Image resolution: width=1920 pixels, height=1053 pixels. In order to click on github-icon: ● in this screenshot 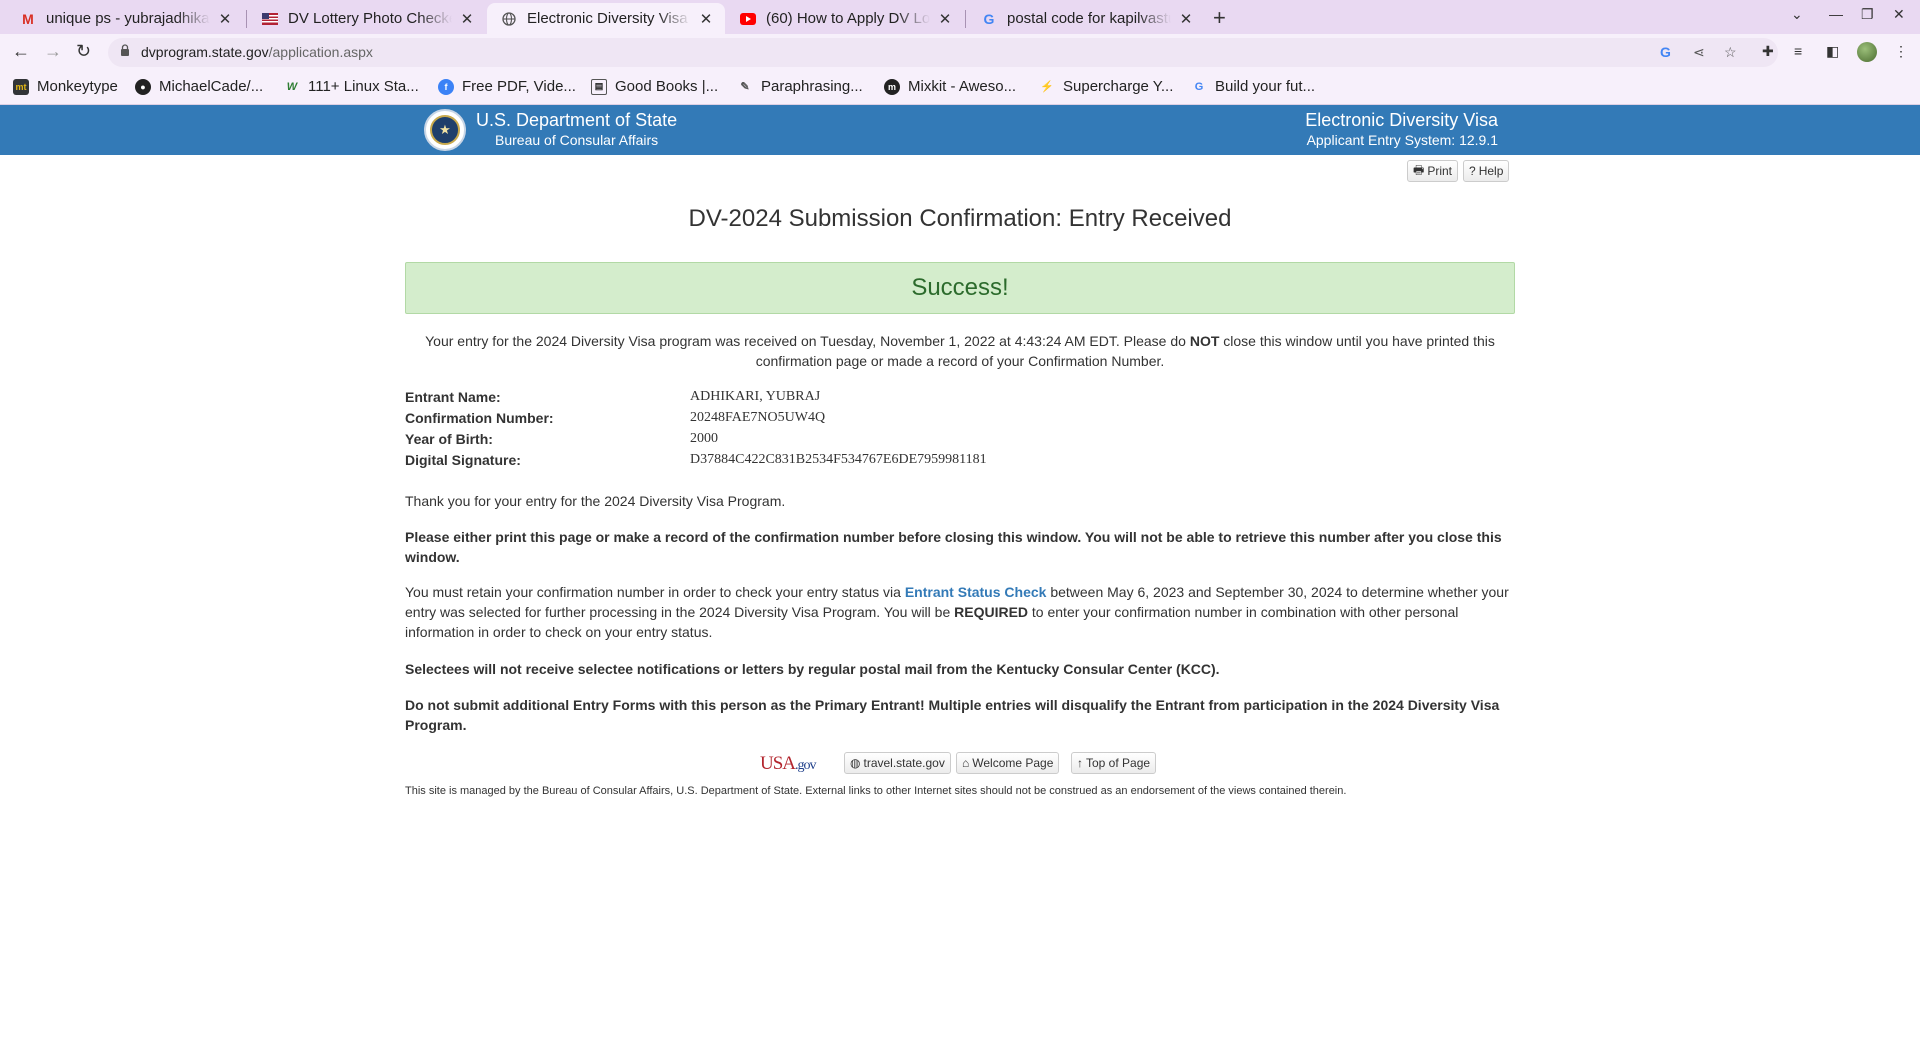, I will do `click(143, 86)`.